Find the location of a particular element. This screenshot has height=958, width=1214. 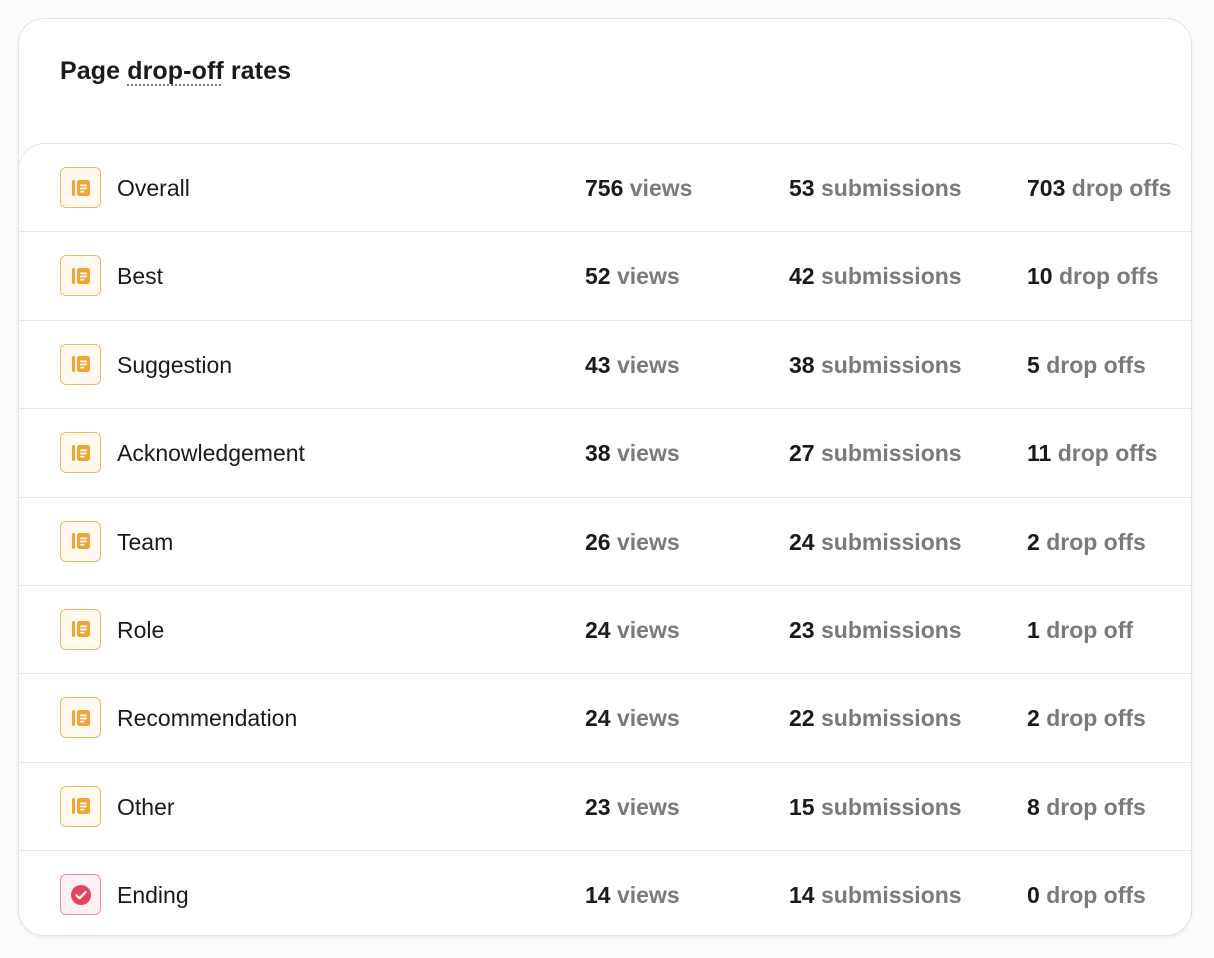

submissions-stat: 38 submissions is located at coordinates (875, 364).